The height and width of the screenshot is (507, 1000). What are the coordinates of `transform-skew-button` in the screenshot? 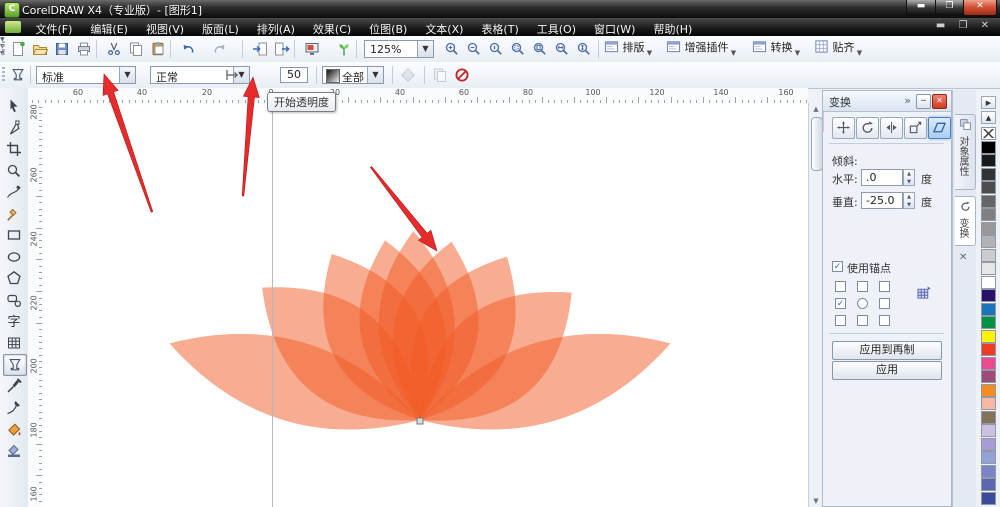 It's located at (939, 128).